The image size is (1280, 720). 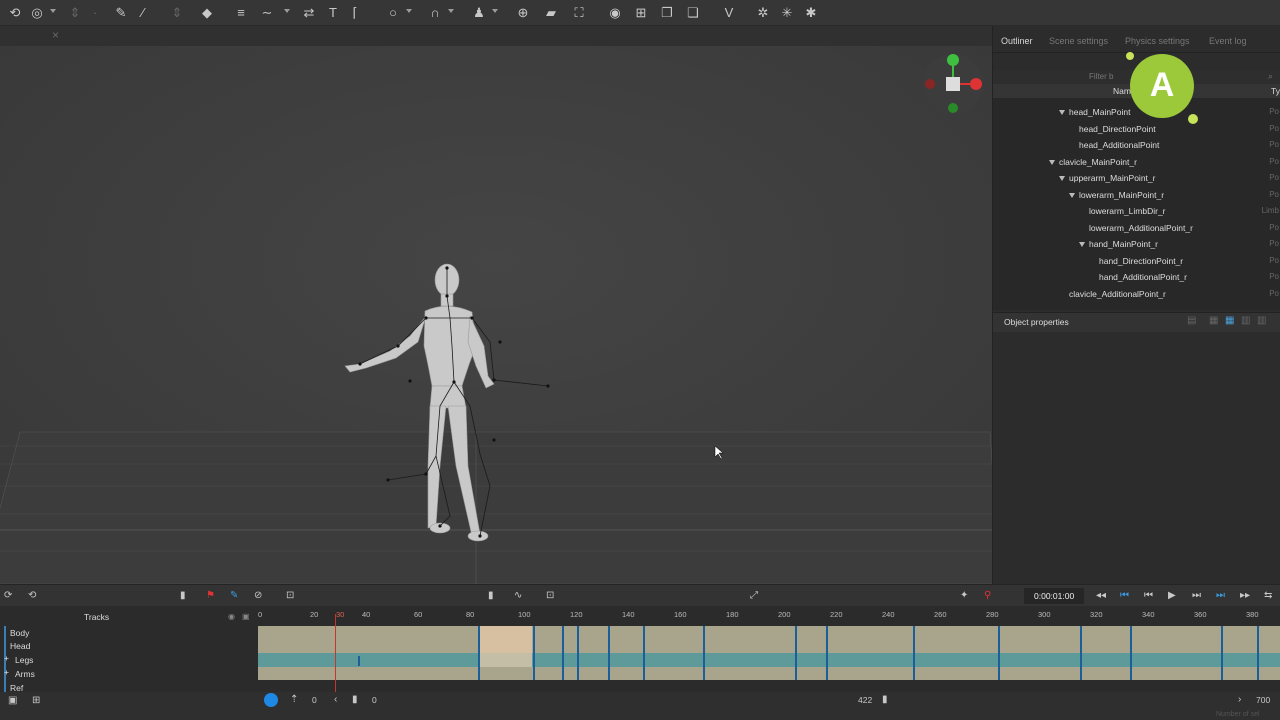 I want to click on tree-item: upperarm_MainPoint_r, so click(x=1107, y=178).